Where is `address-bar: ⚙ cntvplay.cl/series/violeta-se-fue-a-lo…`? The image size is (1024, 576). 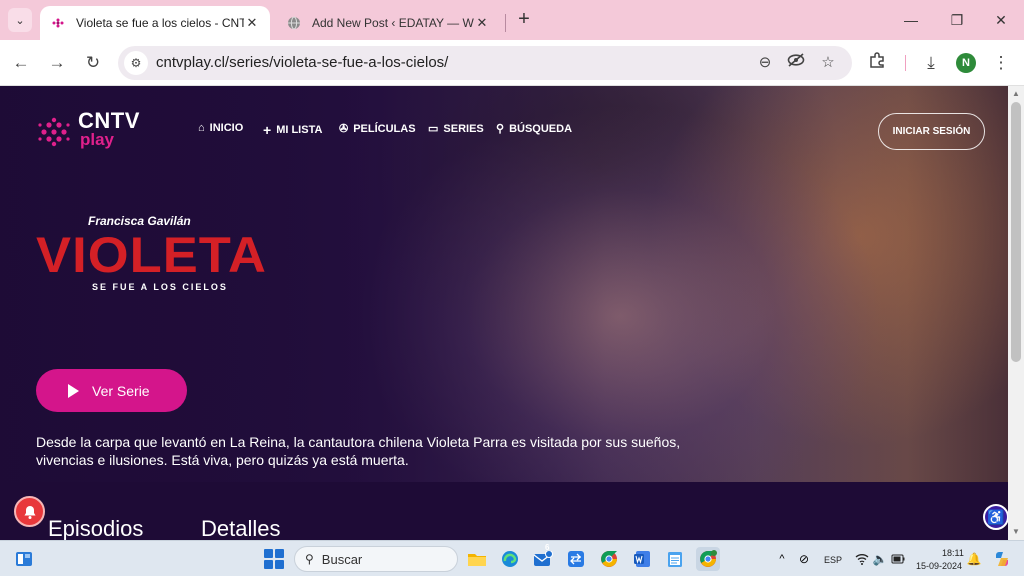 address-bar: ⚙ cntvplay.cl/series/violeta-se-fue-a-lo… is located at coordinates (485, 63).